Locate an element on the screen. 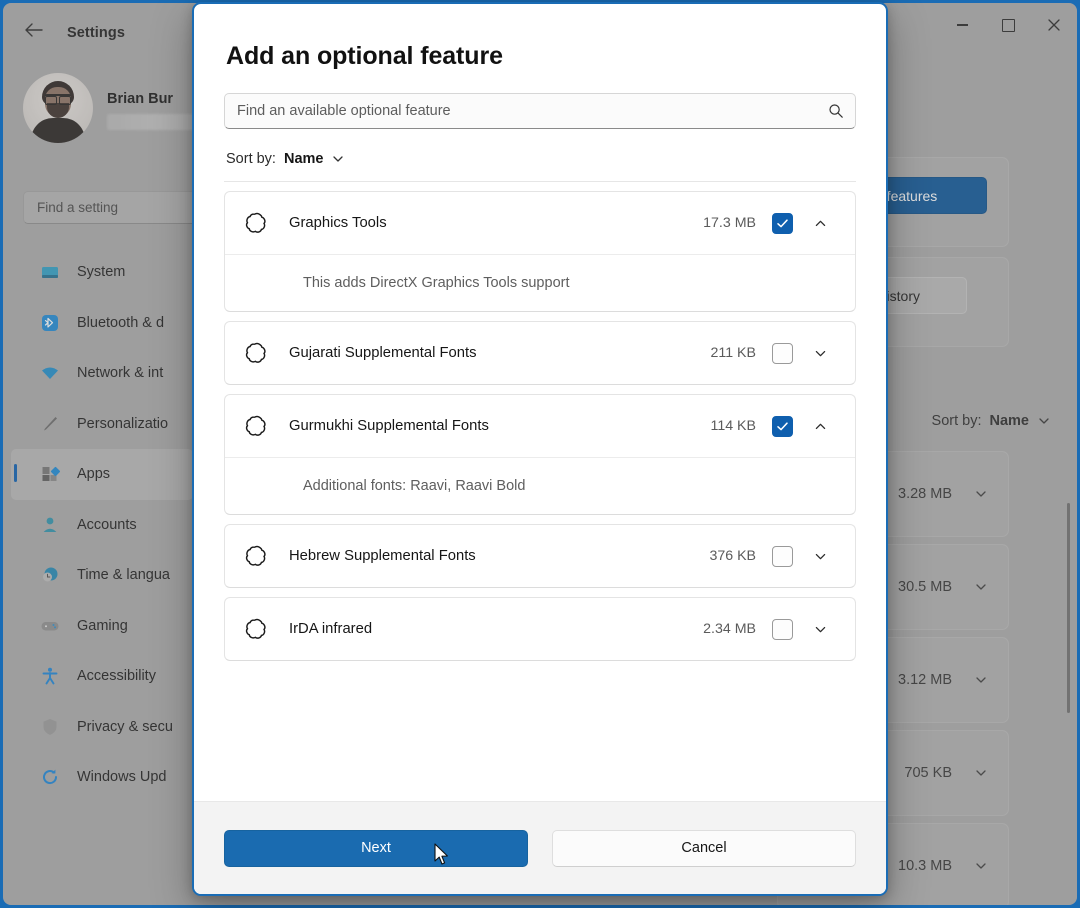  feature-search-placeholder: Find an available optional feature is located at coordinates (344, 111).